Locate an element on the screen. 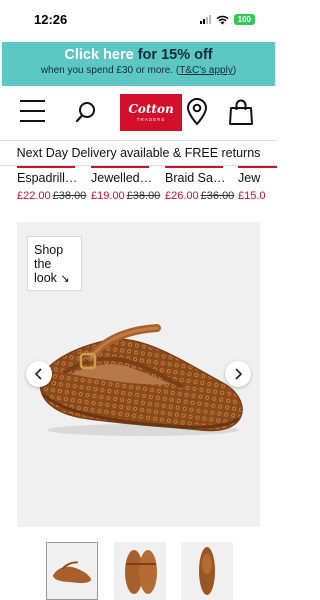 The height and width of the screenshot is (600, 320). shop-the-look-button: Shop the look ↘ is located at coordinates (54, 263).